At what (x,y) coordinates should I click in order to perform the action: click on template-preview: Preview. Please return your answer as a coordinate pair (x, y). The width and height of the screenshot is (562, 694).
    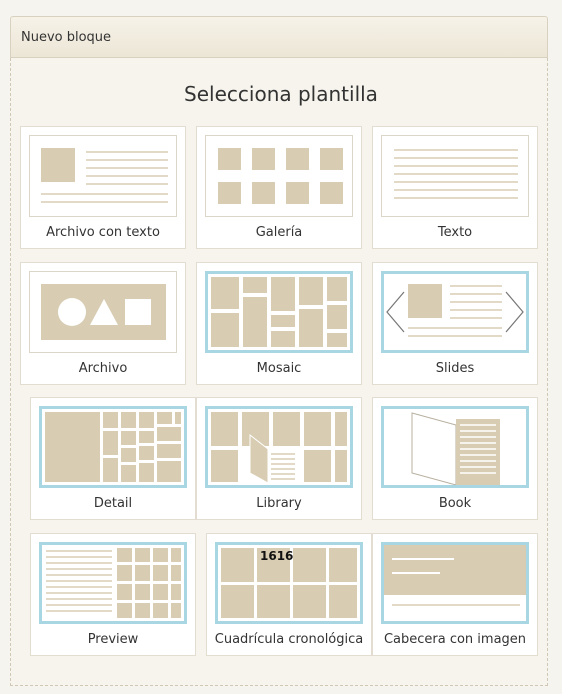
    Looking at the image, I should click on (113, 594).